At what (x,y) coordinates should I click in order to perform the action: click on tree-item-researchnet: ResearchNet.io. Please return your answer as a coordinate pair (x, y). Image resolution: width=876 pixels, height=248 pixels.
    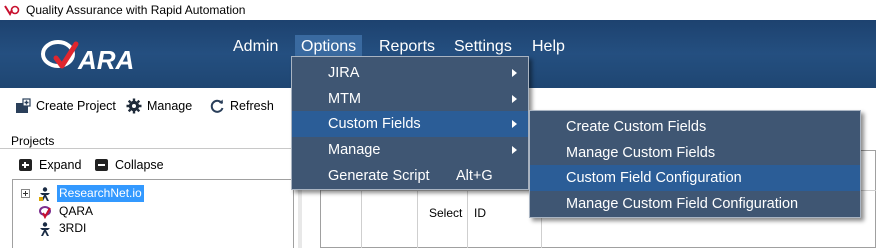
    Looking at the image, I should click on (153, 193).